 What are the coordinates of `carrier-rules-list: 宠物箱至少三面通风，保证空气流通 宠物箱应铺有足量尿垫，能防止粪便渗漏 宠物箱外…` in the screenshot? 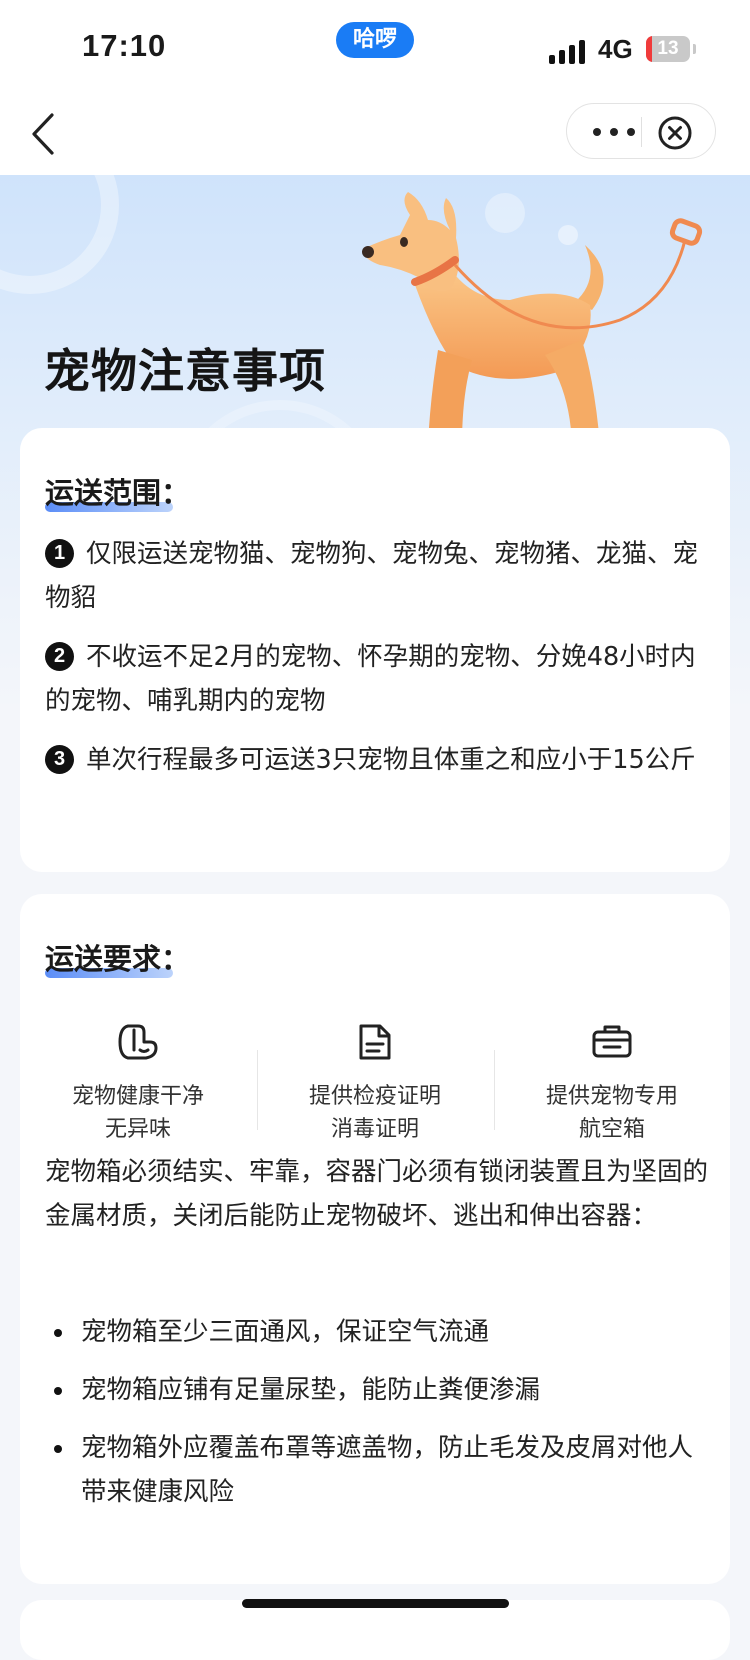 It's located at (379, 1419).